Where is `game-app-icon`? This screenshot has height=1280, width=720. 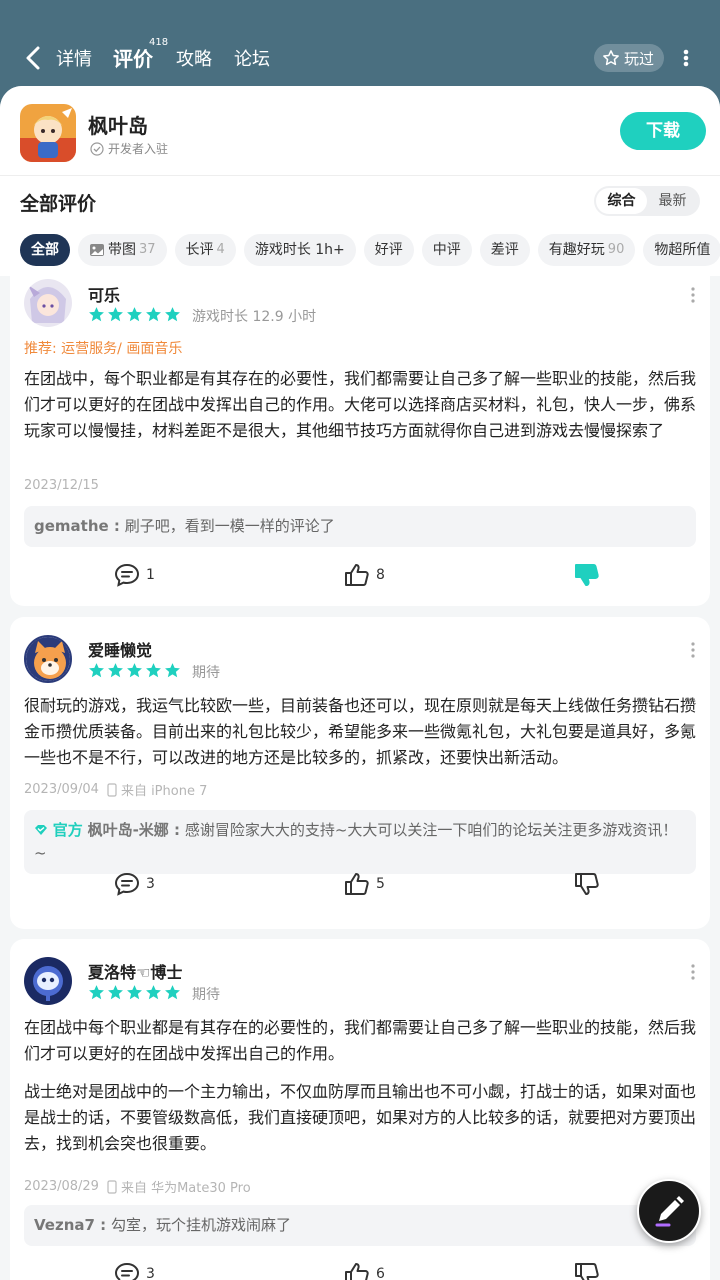 game-app-icon is located at coordinates (48, 133).